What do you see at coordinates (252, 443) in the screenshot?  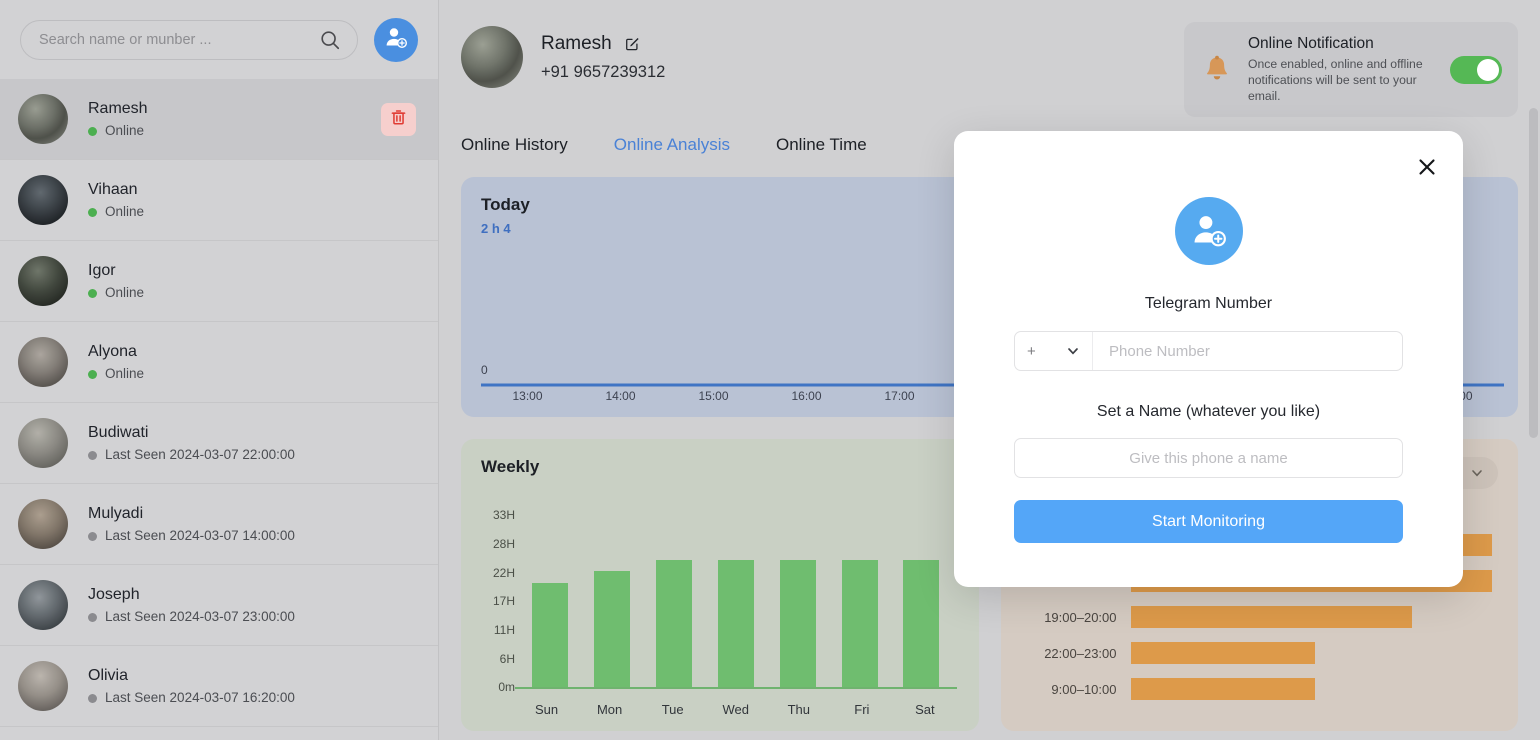 I see `contact-info: Budiwati Last Seen 2024-03-07 22:00:00` at bounding box center [252, 443].